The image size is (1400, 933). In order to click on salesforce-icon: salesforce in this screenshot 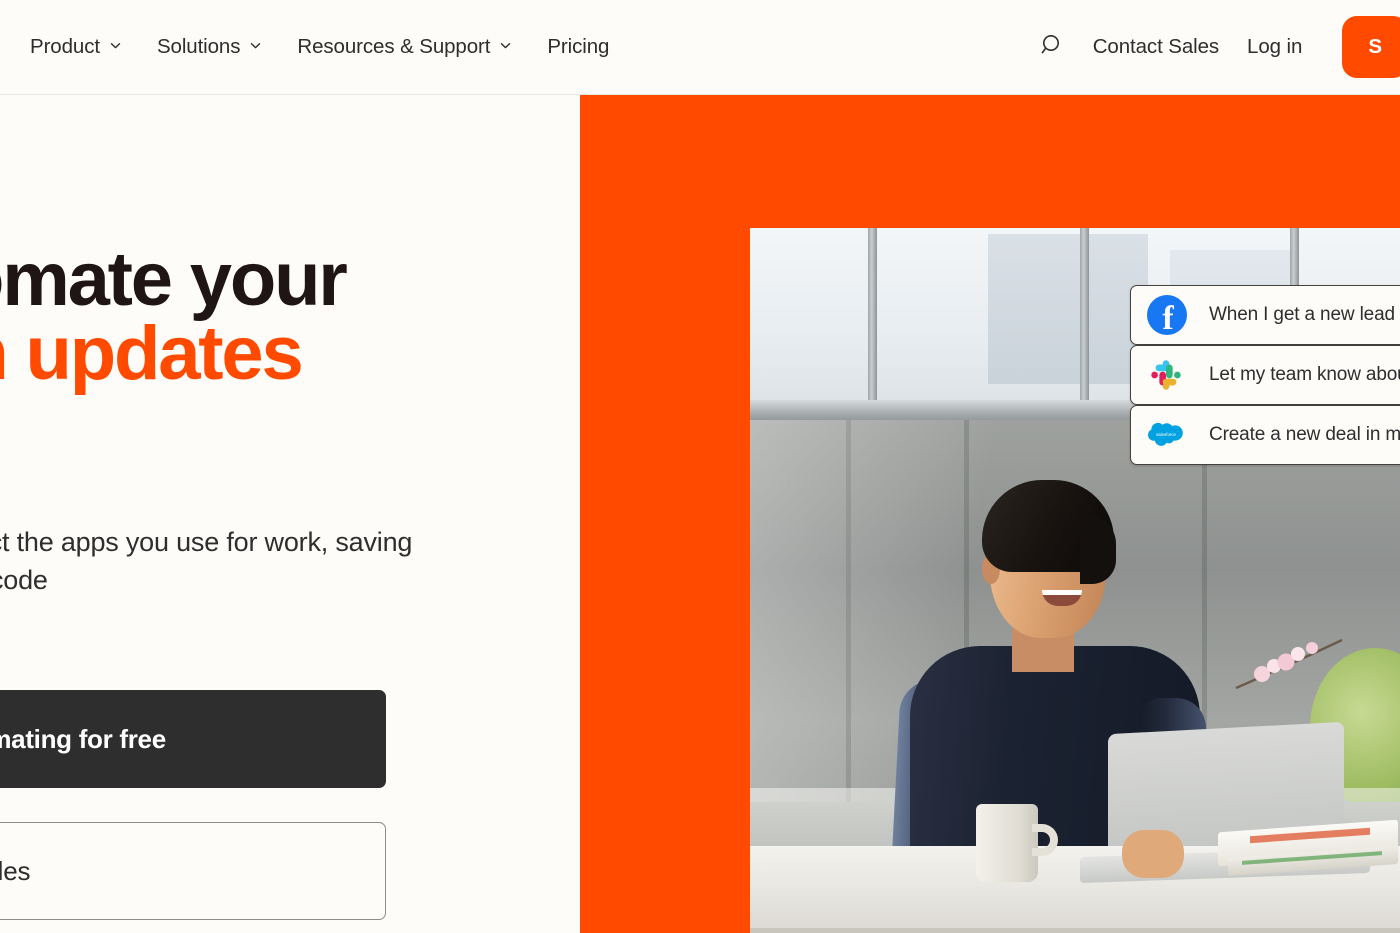, I will do `click(1167, 435)`.